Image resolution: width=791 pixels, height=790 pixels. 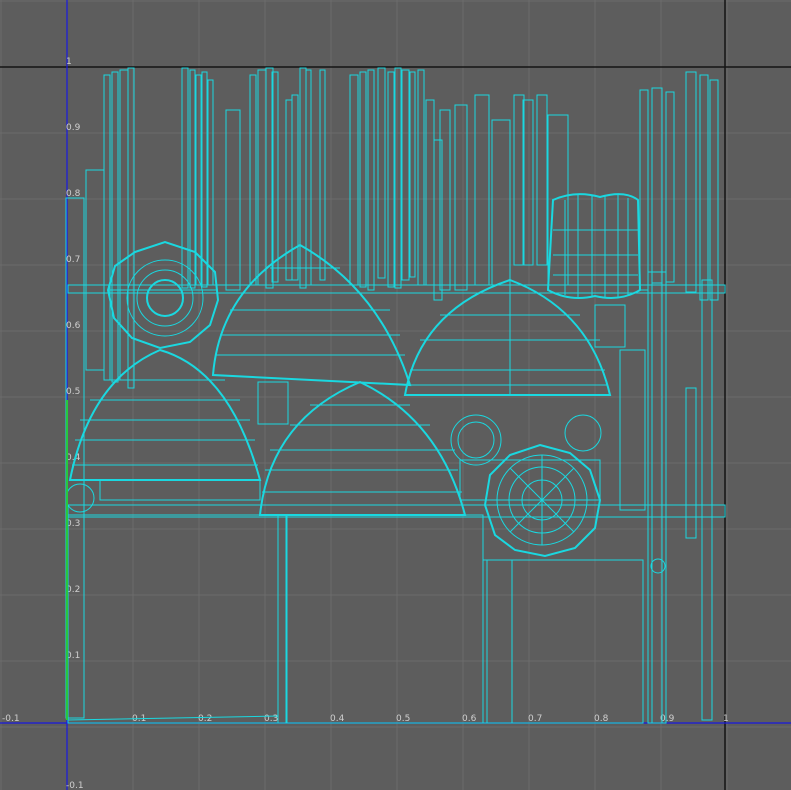 What do you see at coordinates (73, 128) in the screenshot?
I see `y-tick-label: 0.9` at bounding box center [73, 128].